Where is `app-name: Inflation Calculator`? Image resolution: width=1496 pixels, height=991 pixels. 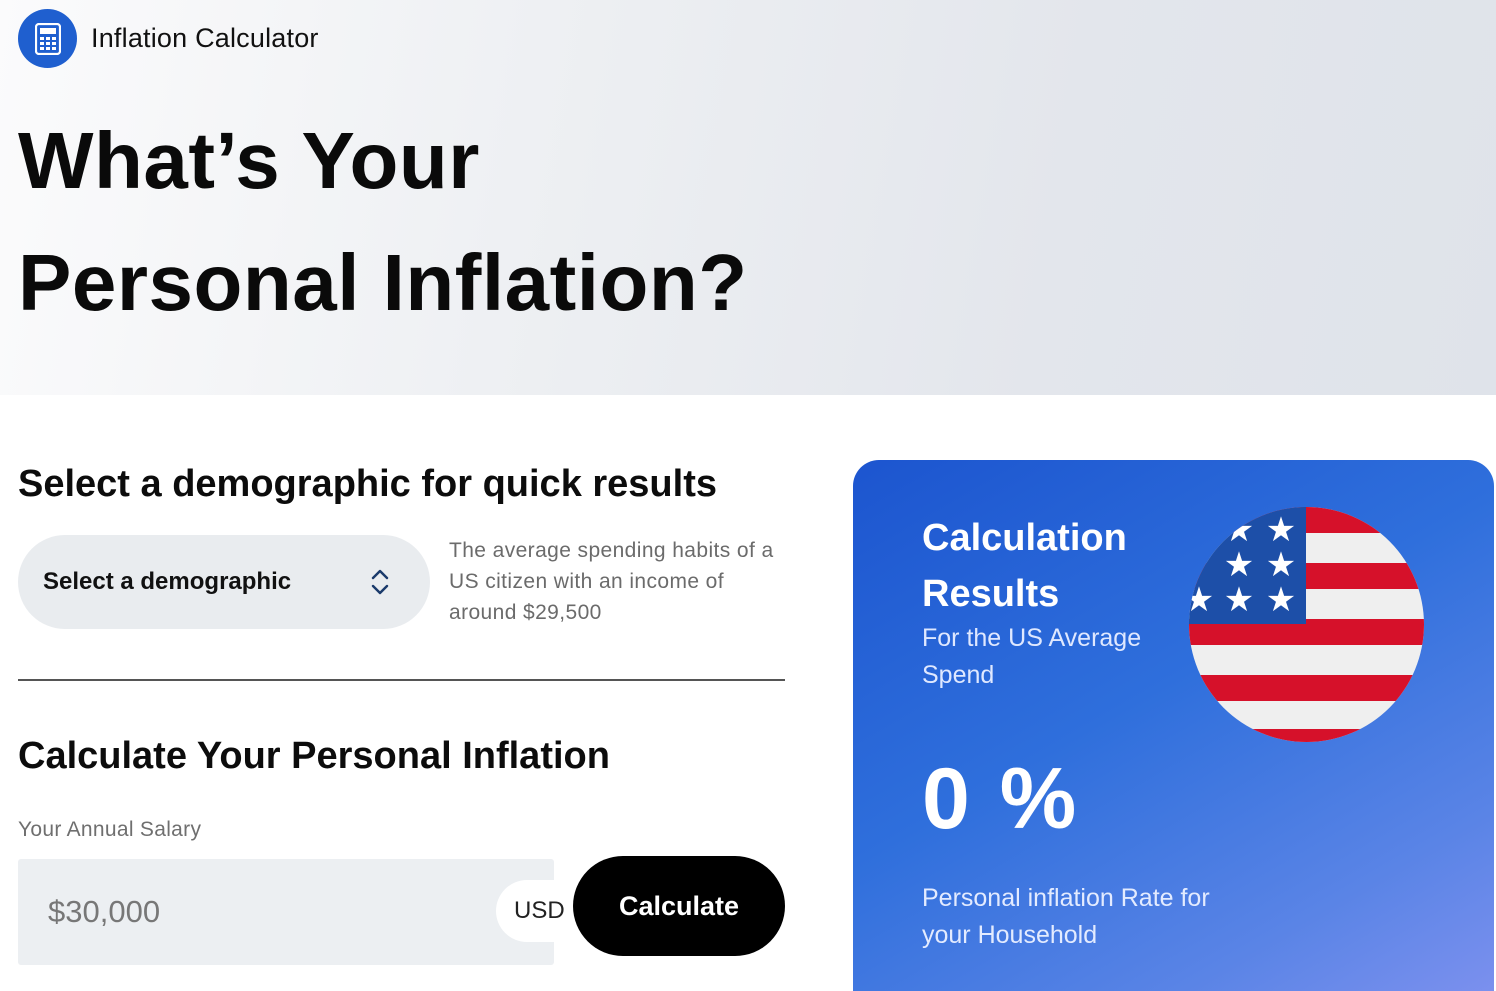
app-name: Inflation Calculator is located at coordinates (205, 38).